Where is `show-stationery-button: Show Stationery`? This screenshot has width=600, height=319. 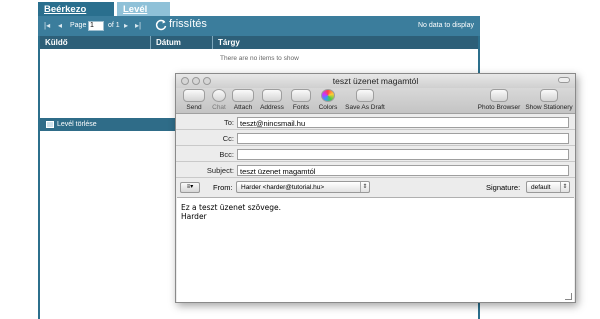 show-stationery-button: Show Stationery is located at coordinates (549, 100).